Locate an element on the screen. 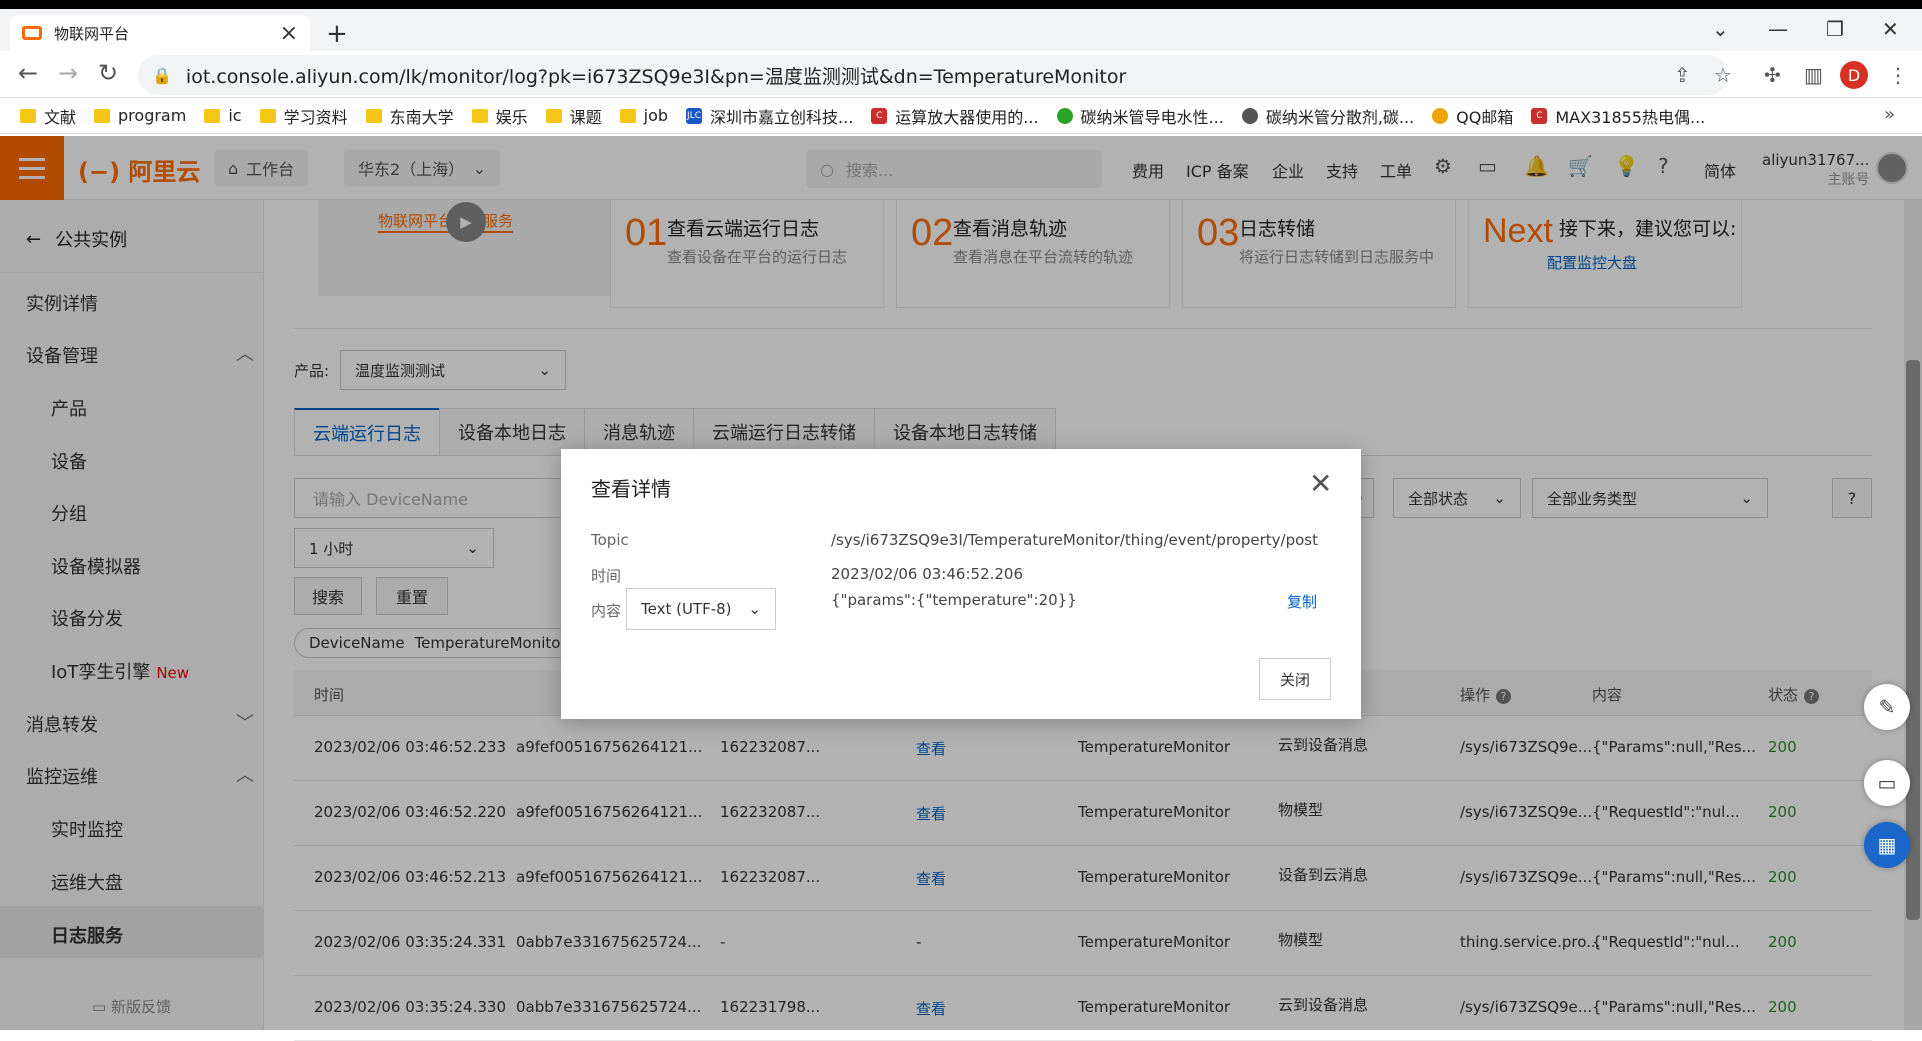  tab-search-icon: ⌄ is located at coordinates (1720, 29).